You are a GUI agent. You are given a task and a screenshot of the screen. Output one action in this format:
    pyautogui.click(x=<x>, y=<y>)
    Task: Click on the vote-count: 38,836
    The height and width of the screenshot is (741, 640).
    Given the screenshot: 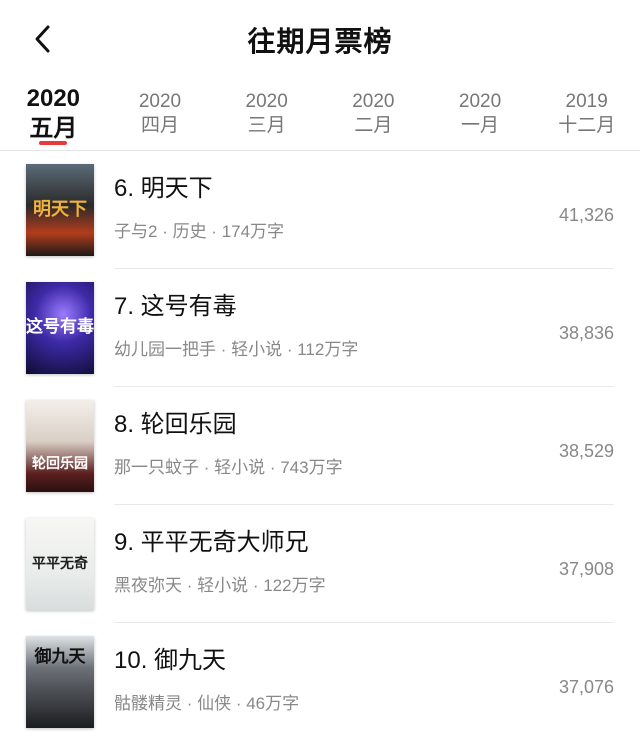 What is the action you would take?
    pyautogui.click(x=586, y=333)
    